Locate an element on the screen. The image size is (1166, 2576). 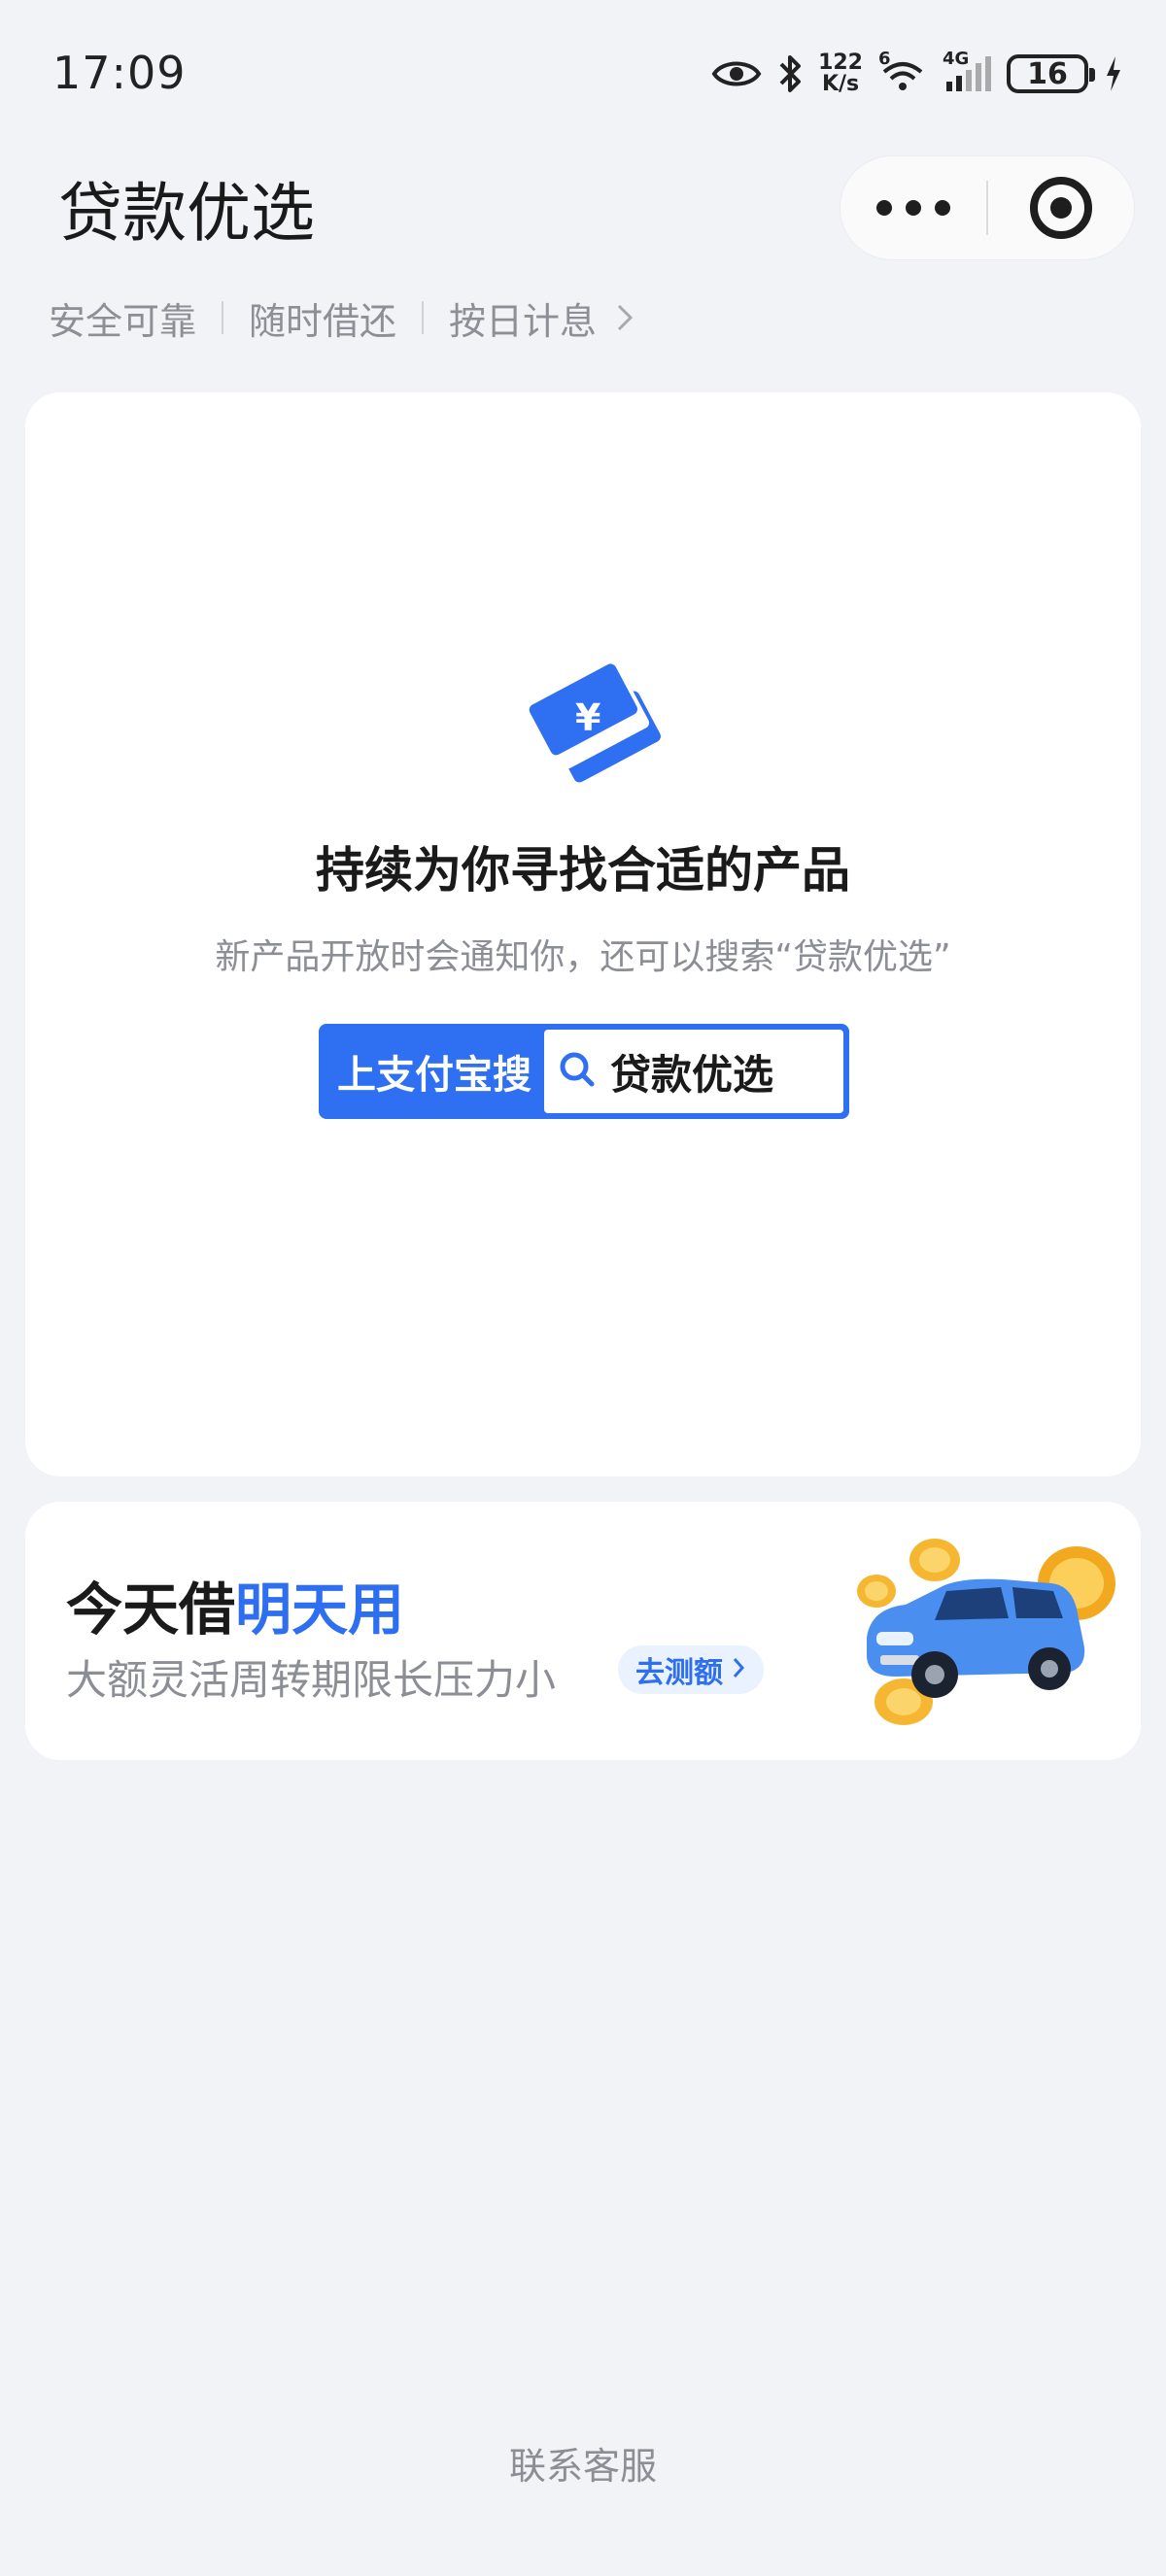
feature-row: 安全可靠 随时借还 按日计息 is located at coordinates (342, 317).